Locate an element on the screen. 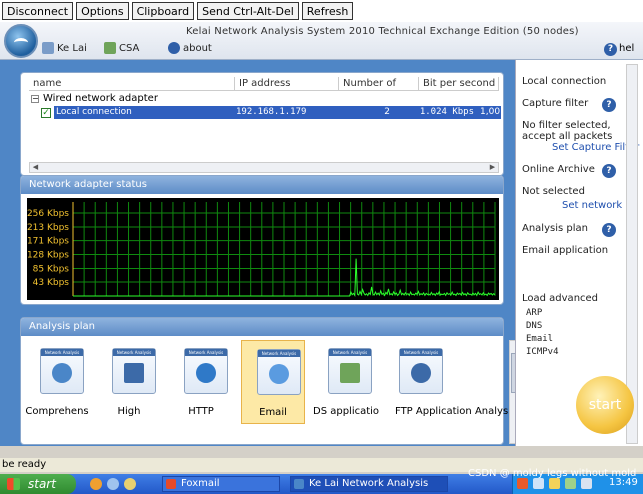 The image size is (643, 494). capture-filter-value: No filter selected, accept all packets is located at coordinates (567, 131).